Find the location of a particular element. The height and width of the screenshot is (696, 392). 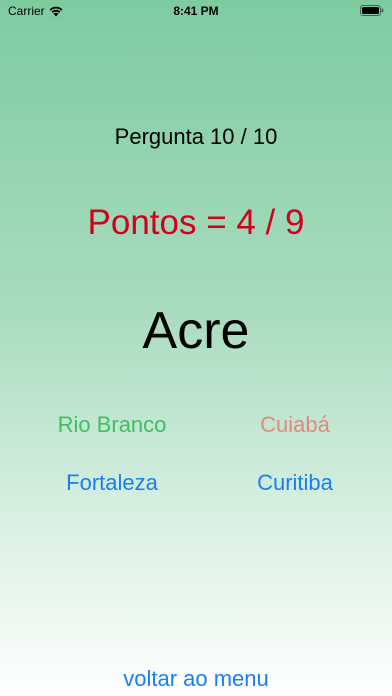

answer-option-3: Fortaleza is located at coordinates (112, 483).